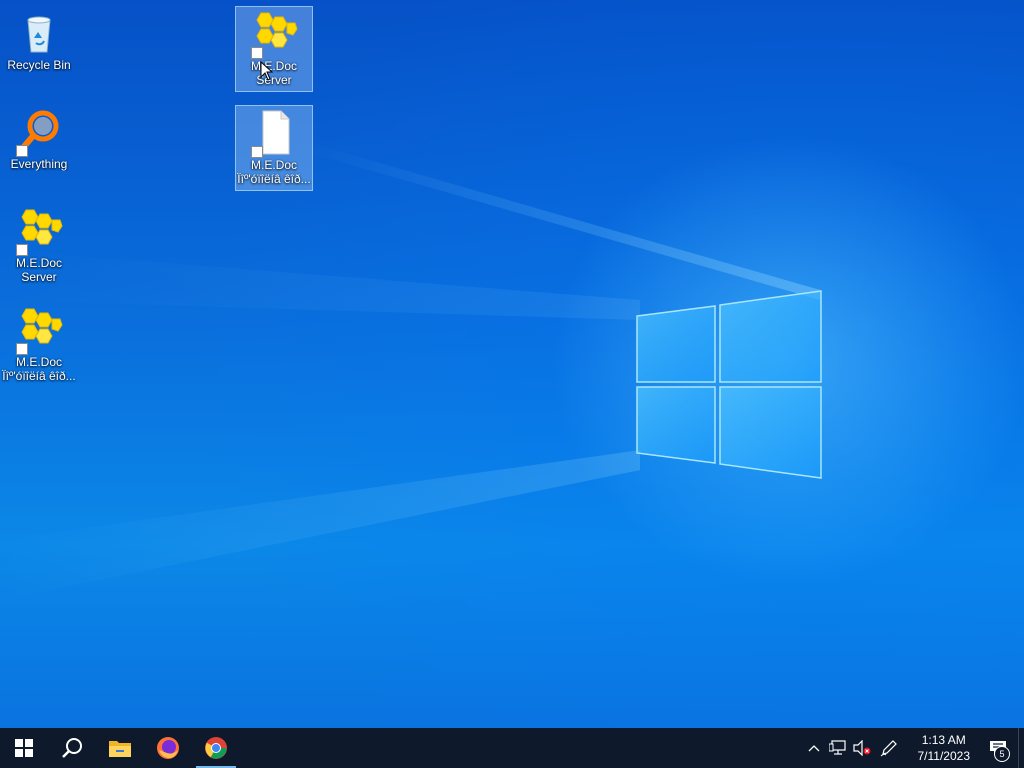  I want to click on show-hidden-icons-button, so click(814, 748).